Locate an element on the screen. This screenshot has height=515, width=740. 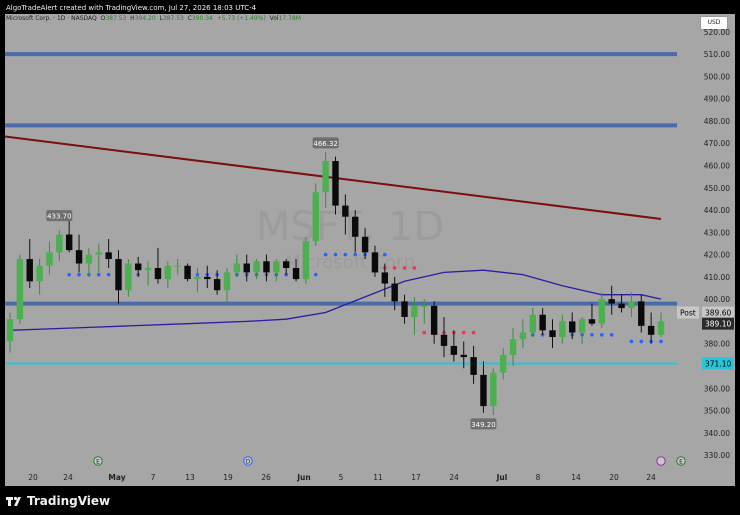
y-tick-label: 420.00 is located at coordinates (717, 255).